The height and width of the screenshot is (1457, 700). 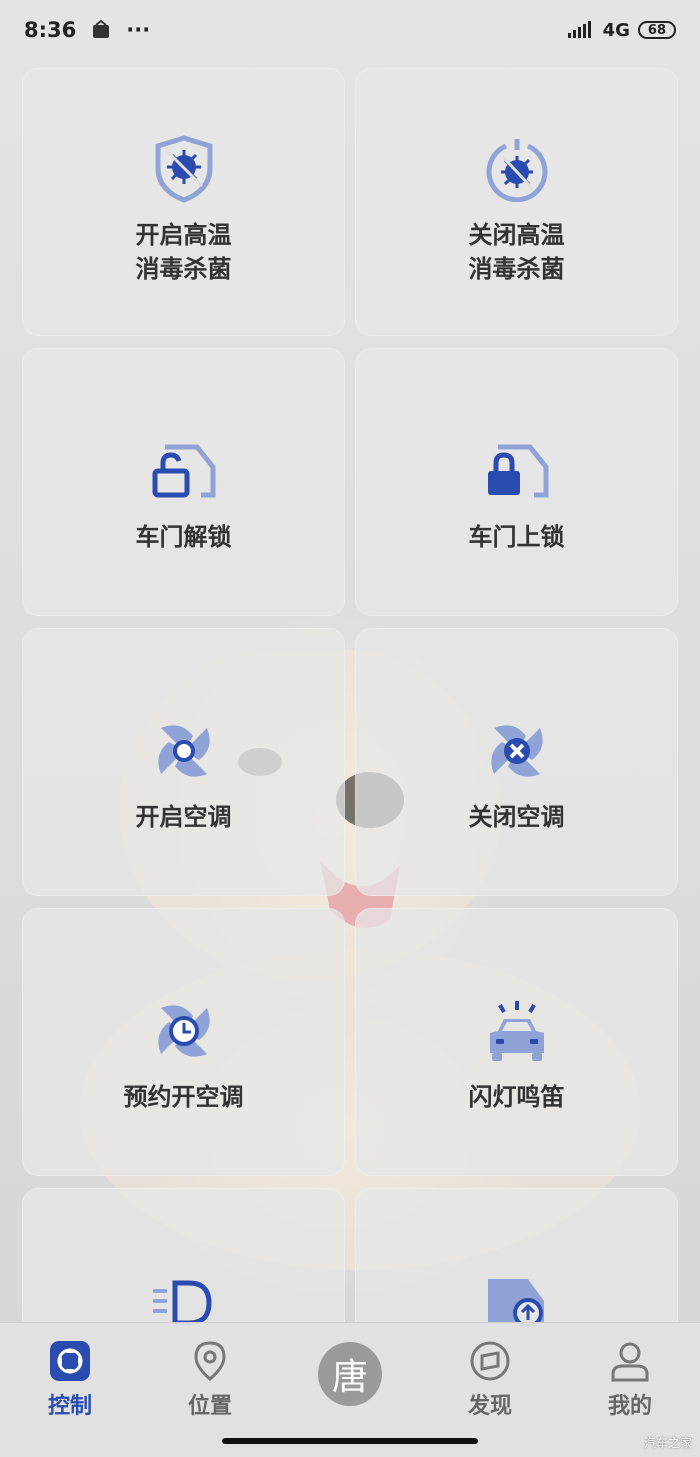 I want to click on control-card-5: 关闭空调, so click(x=516, y=762).